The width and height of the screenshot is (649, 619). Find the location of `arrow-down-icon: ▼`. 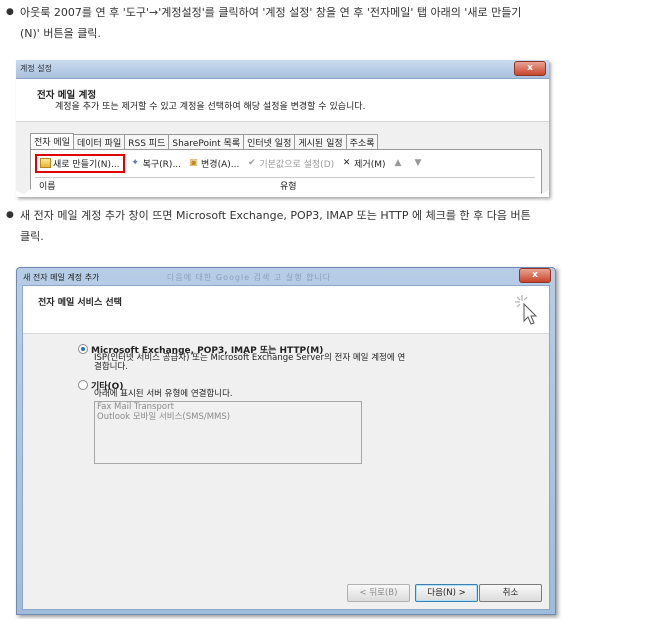

arrow-down-icon: ▼ is located at coordinates (418, 162).